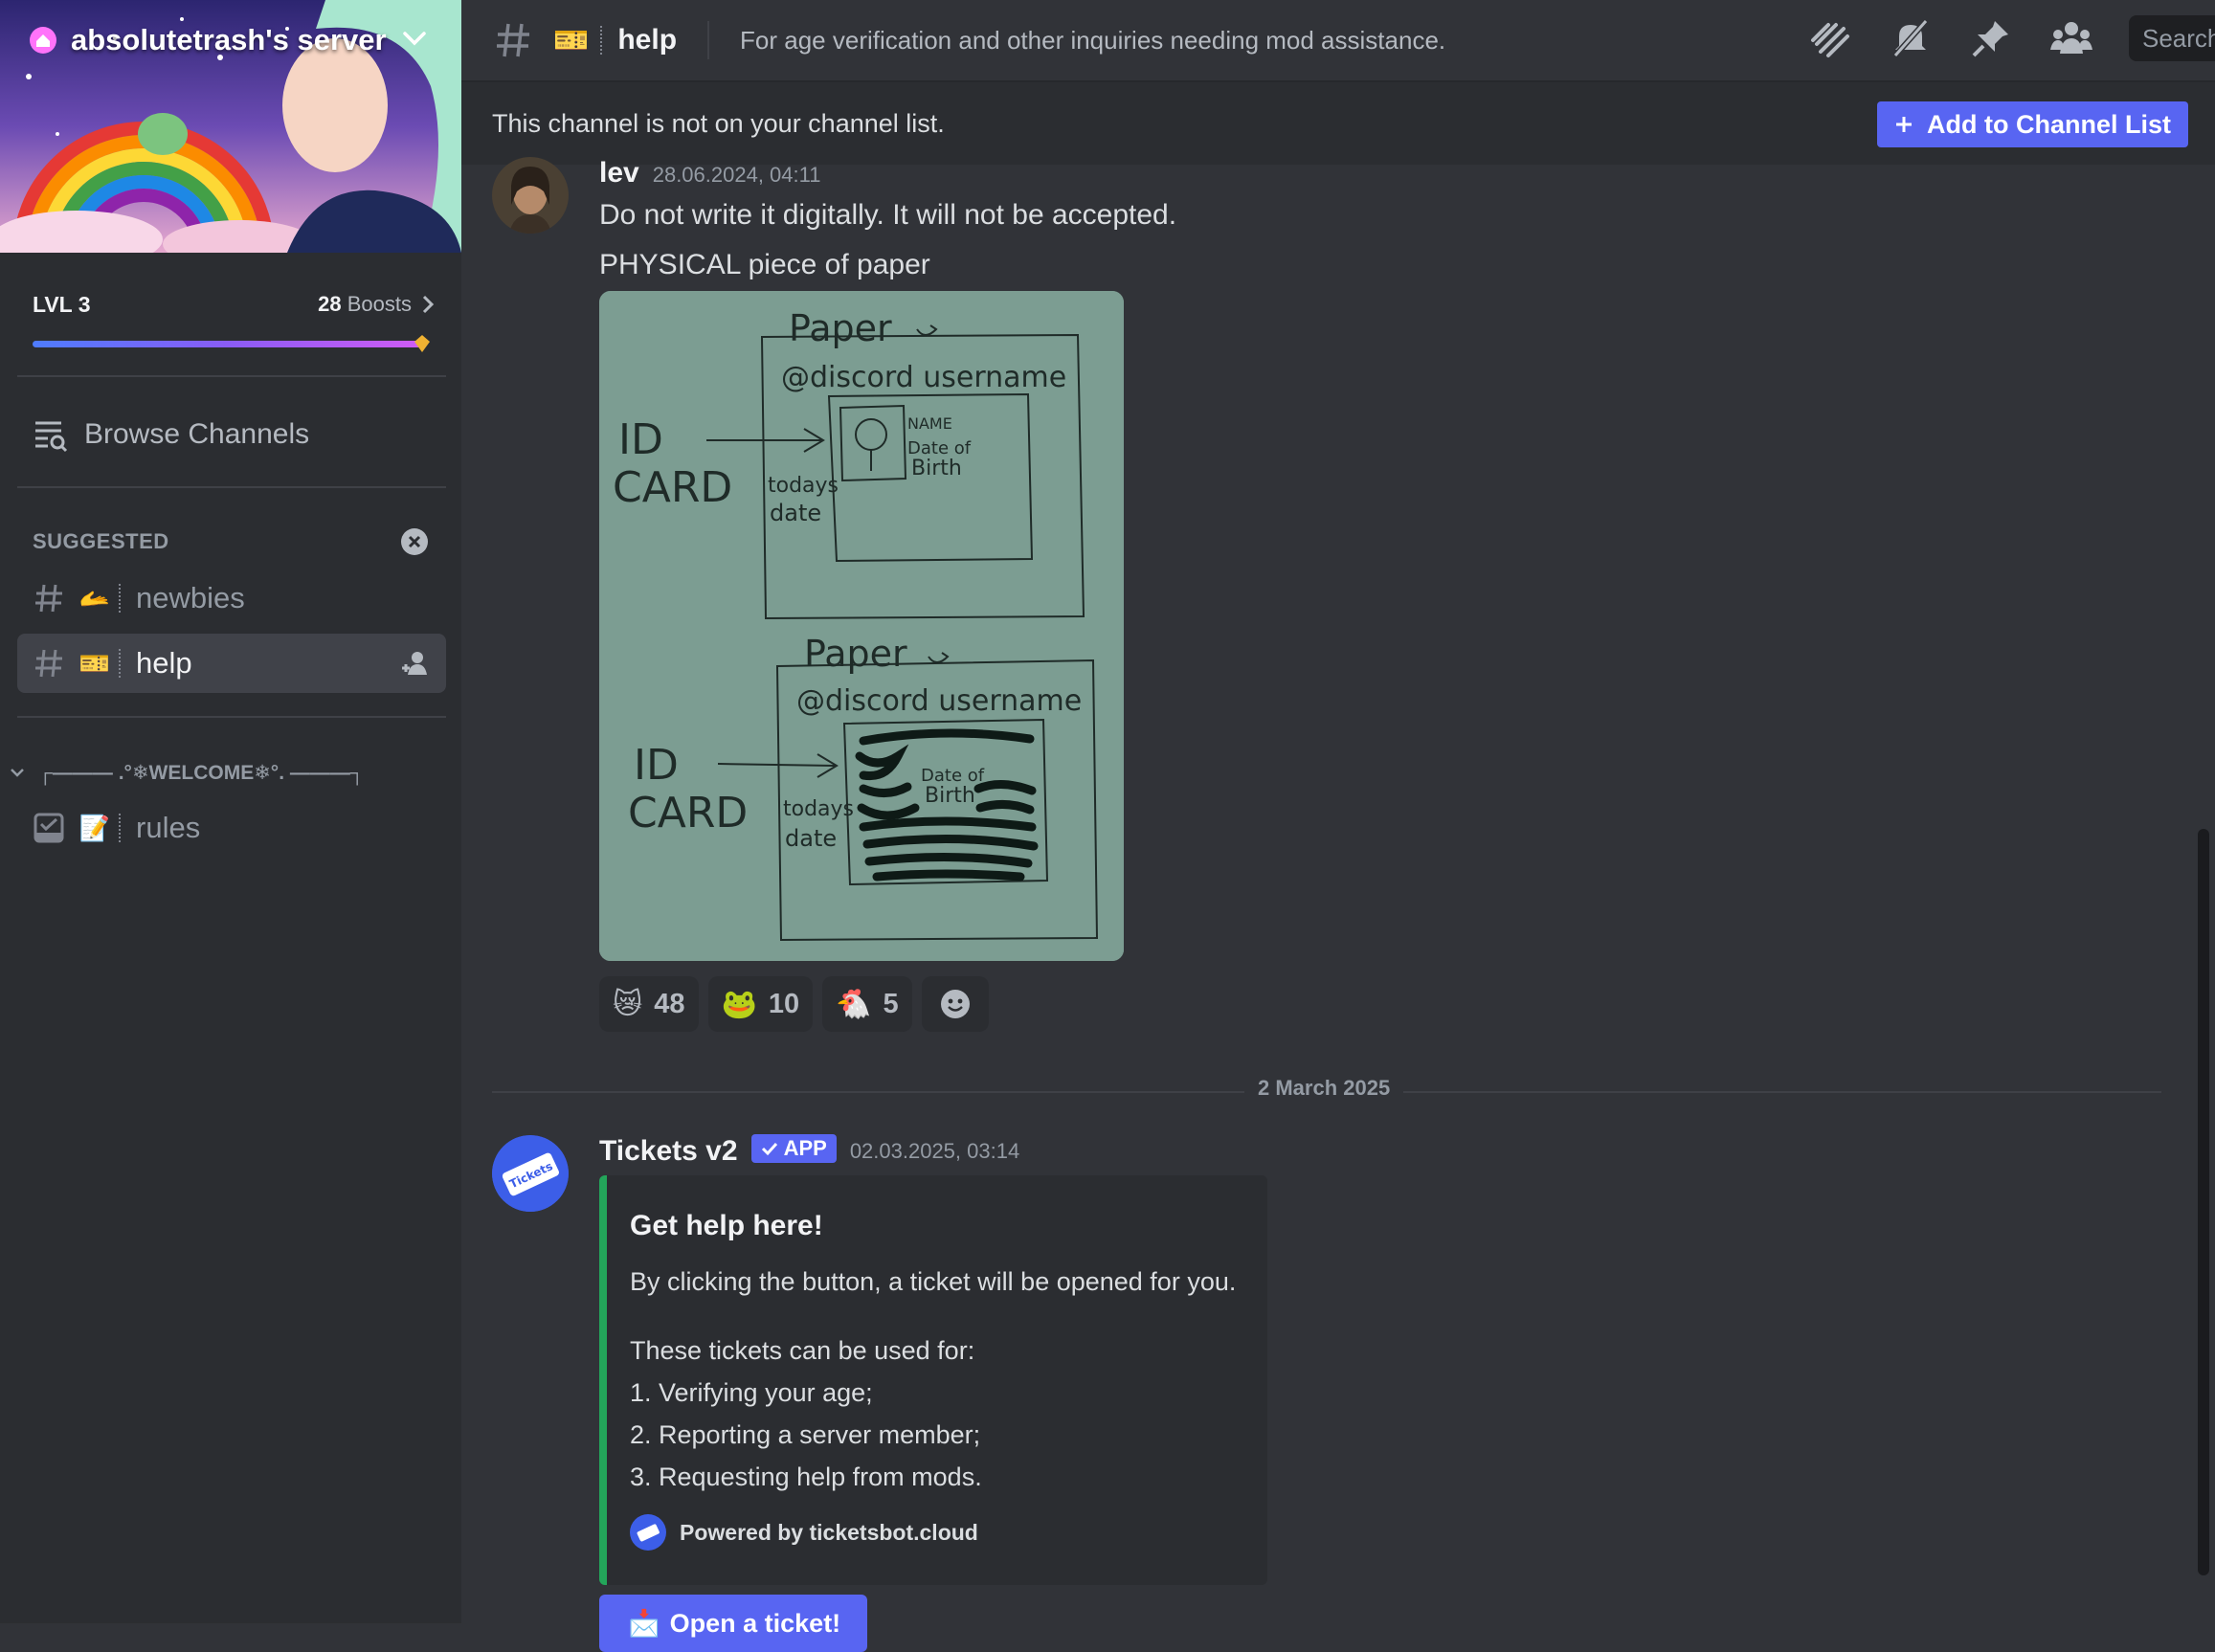 Image resolution: width=2215 pixels, height=1652 pixels. I want to click on message-header: lev 28.06.2024, 04:11, so click(709, 173).